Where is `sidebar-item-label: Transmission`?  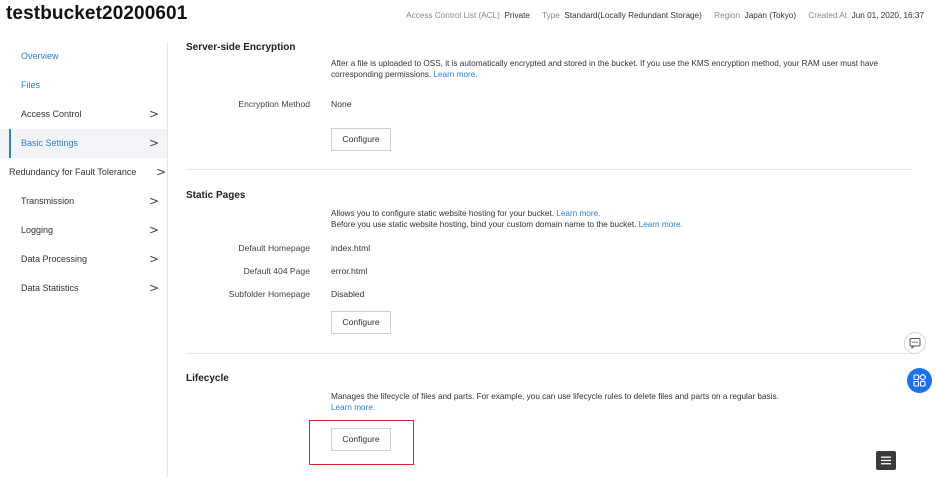
sidebar-item-label: Transmission is located at coordinates (48, 201).